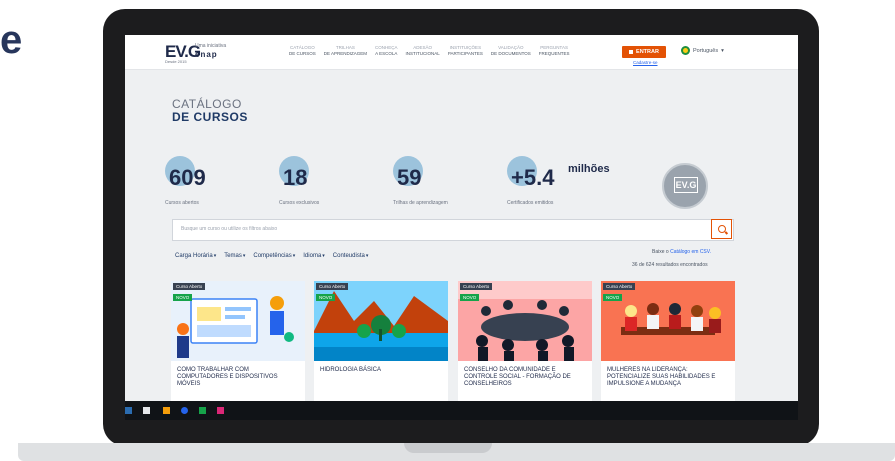 The width and height of the screenshot is (895, 461). I want to click on filter-temas: Temas▾, so click(234, 256).